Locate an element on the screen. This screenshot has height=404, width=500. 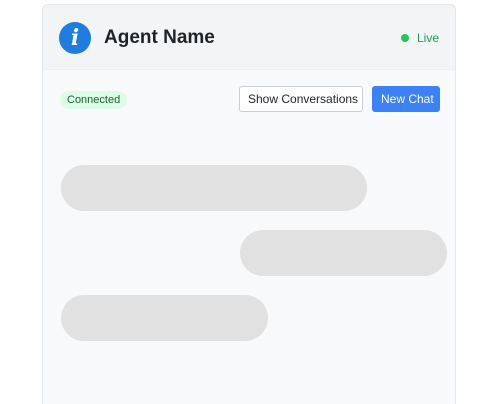
agent-icon-glyph: i is located at coordinates (75, 38).